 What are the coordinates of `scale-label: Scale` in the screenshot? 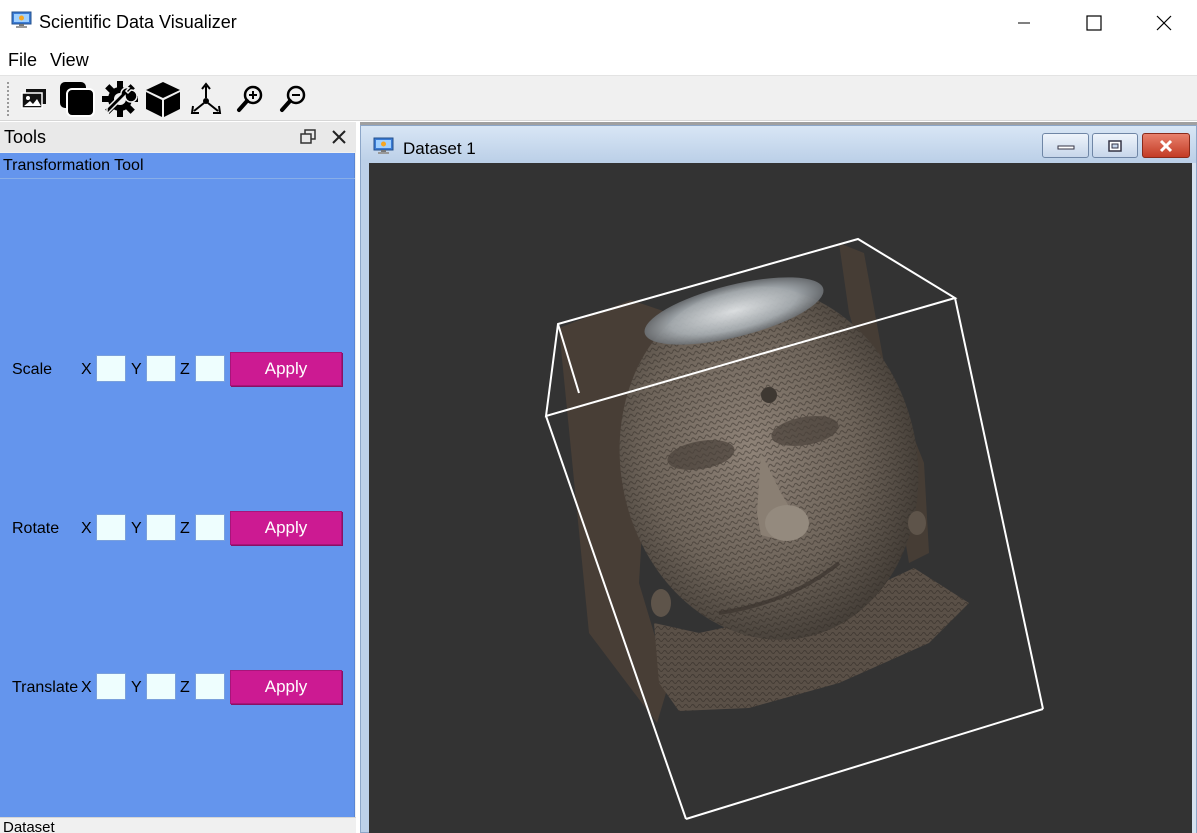 It's located at (32, 369).